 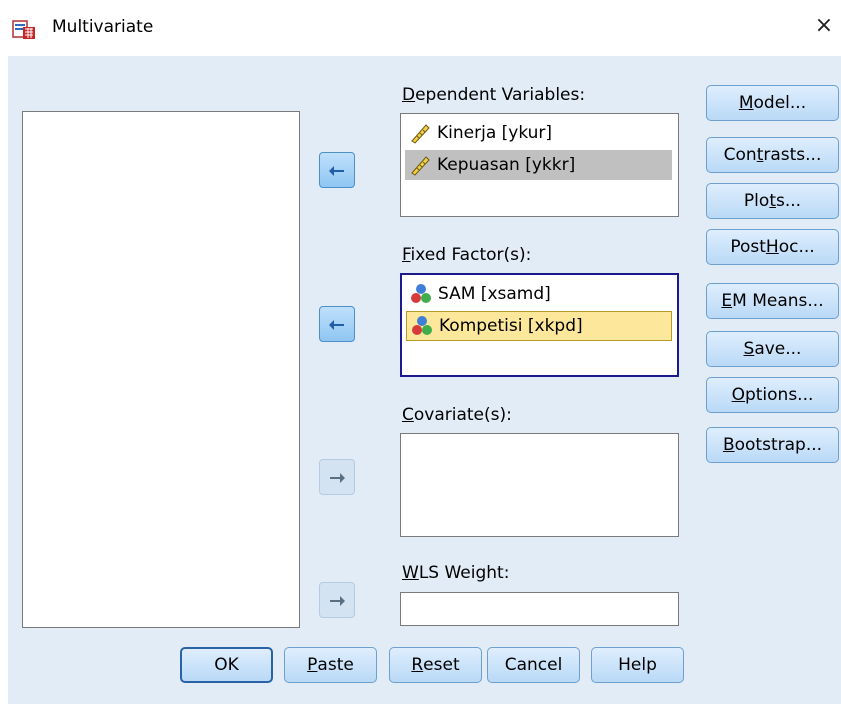 I want to click on cancel-button: Cancel, so click(x=533, y=665).